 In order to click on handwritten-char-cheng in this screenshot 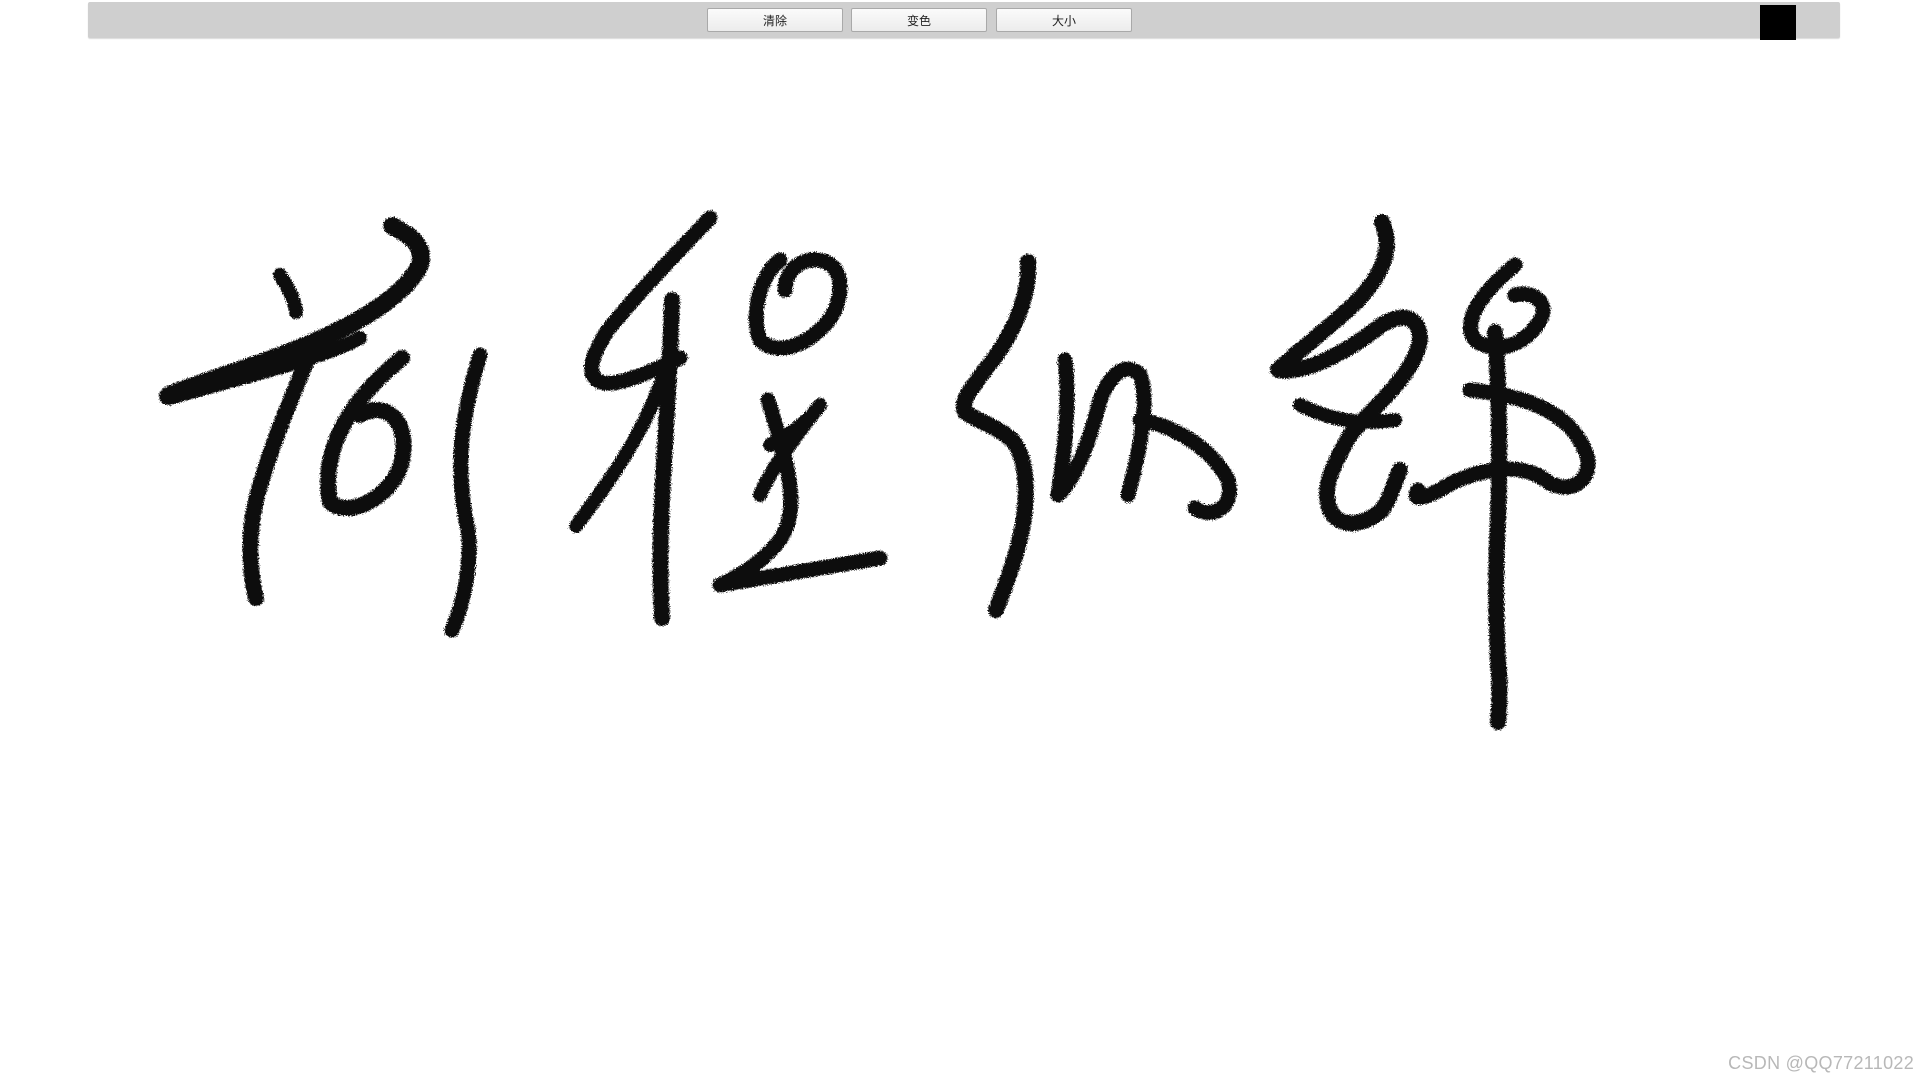, I will do `click(728, 418)`.